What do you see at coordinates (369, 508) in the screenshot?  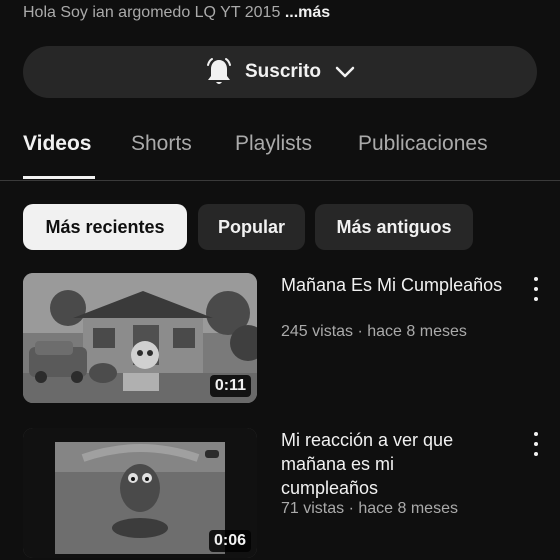 I see `video-meta: 71 vistas · hace 8 meses` at bounding box center [369, 508].